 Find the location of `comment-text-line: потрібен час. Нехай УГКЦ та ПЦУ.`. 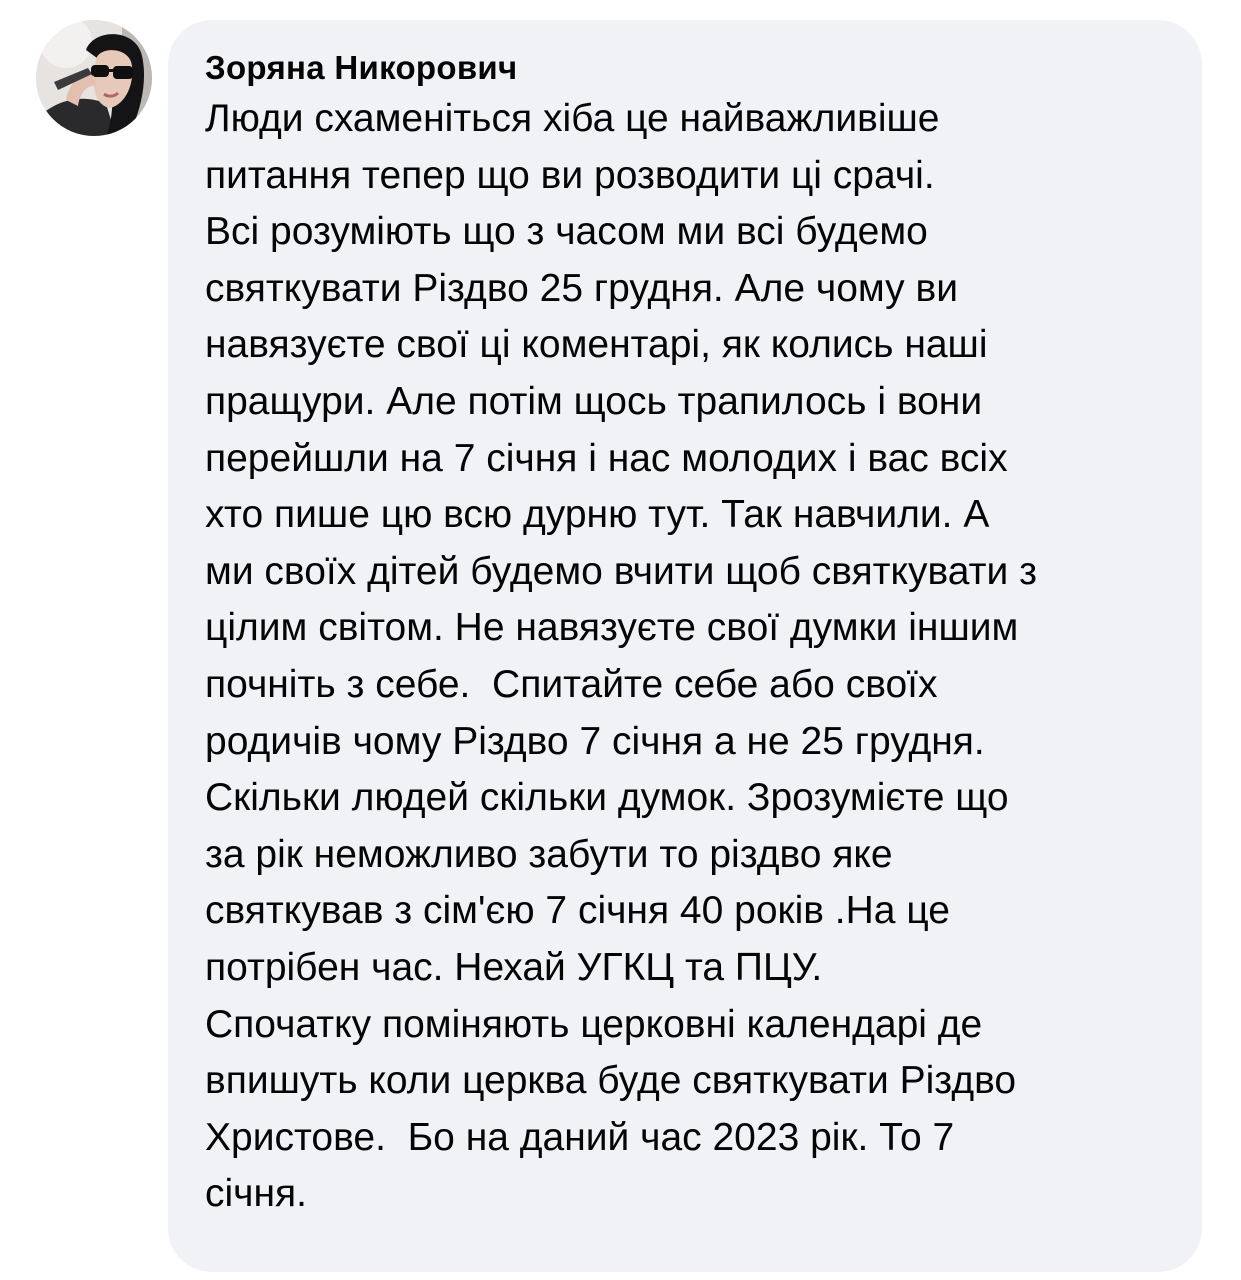

comment-text-line: потрібен час. Нехай УГКЦ та ПЦУ. is located at coordinates (514, 967).